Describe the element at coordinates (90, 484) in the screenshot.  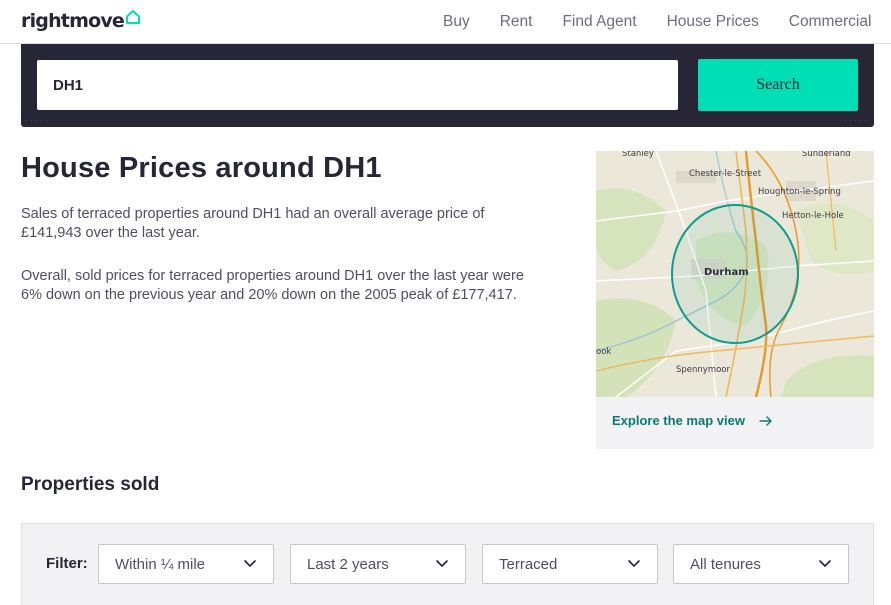
I see `properties-sold-heading: Properties sold` at that location.